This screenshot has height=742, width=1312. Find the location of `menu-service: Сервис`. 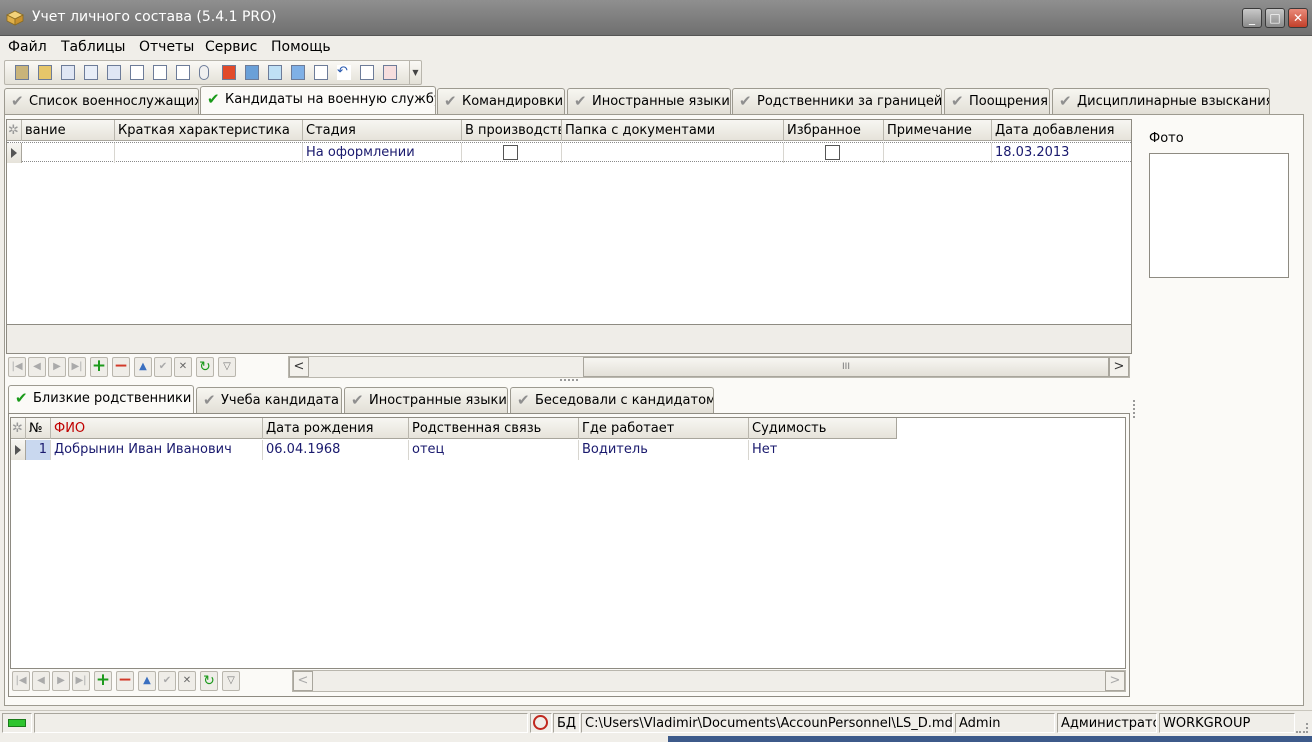

menu-service: Сервис is located at coordinates (231, 47).